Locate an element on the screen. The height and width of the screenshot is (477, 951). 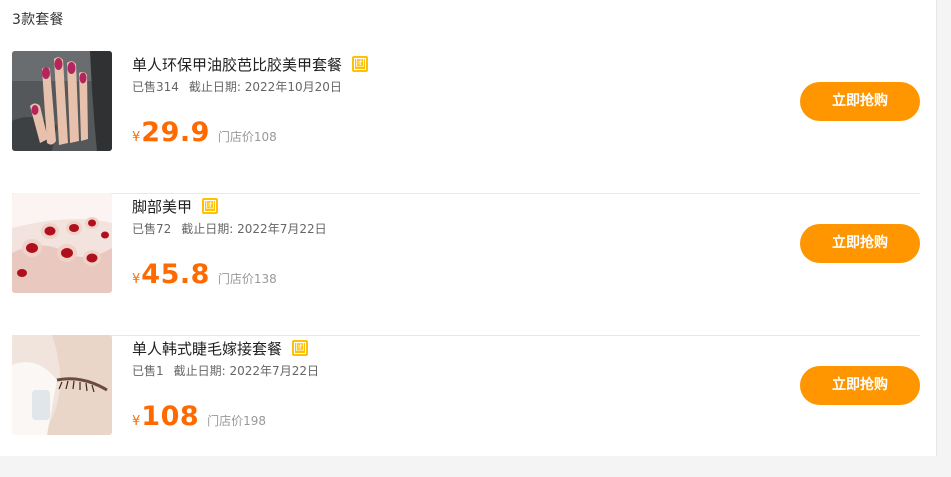
deal-title: 脚部美甲团 is located at coordinates (175, 206).